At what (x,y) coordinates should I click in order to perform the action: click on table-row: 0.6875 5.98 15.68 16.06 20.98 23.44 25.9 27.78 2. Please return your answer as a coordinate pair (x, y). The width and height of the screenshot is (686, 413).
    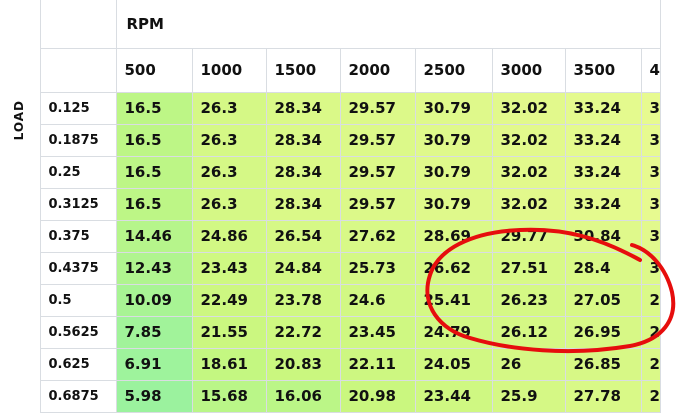
    Looking at the image, I should click on (330, 396).